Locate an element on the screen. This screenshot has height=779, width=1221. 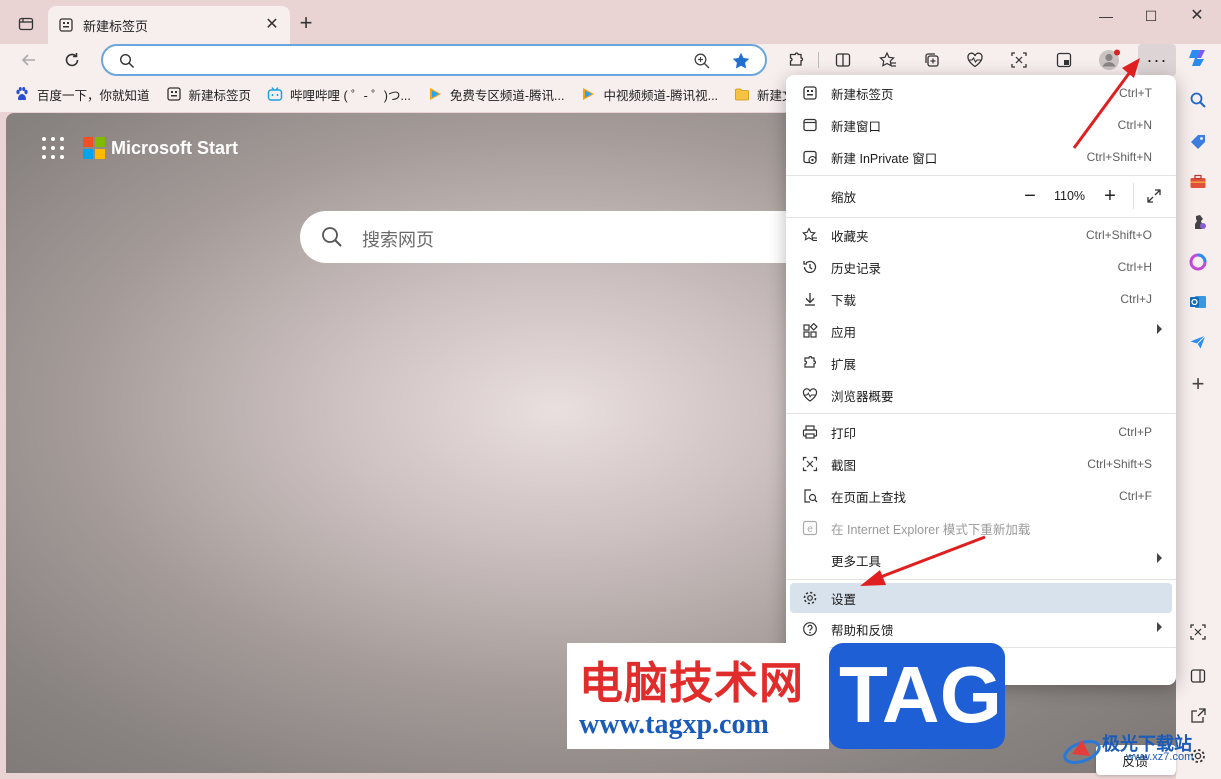
corner-watermark: 极光下载站 www.xz7.com is located at coordinates (1137, 750).